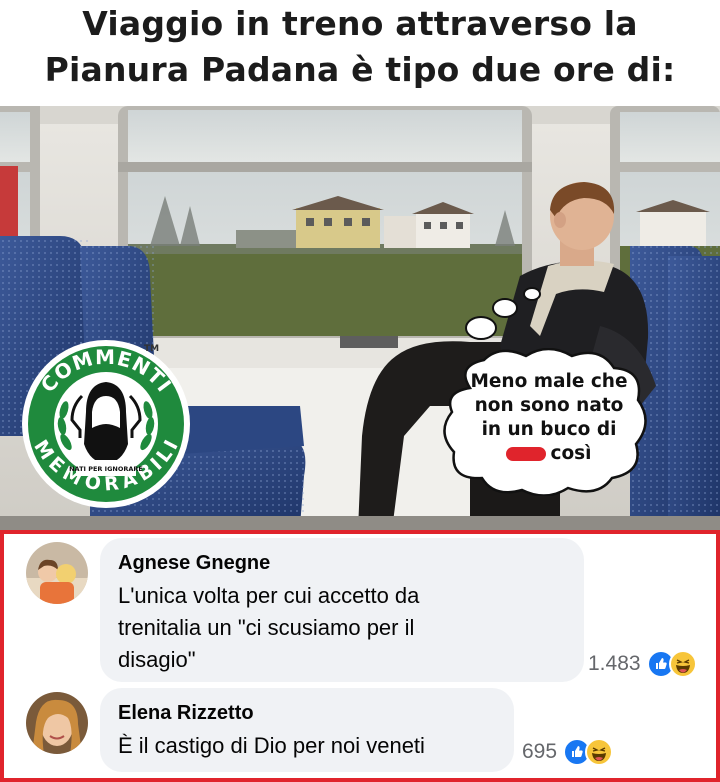 This screenshot has width=720, height=782. What do you see at coordinates (269, 595) in the screenshot?
I see `comment-text-line: L'unica volta per cui accetto da` at bounding box center [269, 595].